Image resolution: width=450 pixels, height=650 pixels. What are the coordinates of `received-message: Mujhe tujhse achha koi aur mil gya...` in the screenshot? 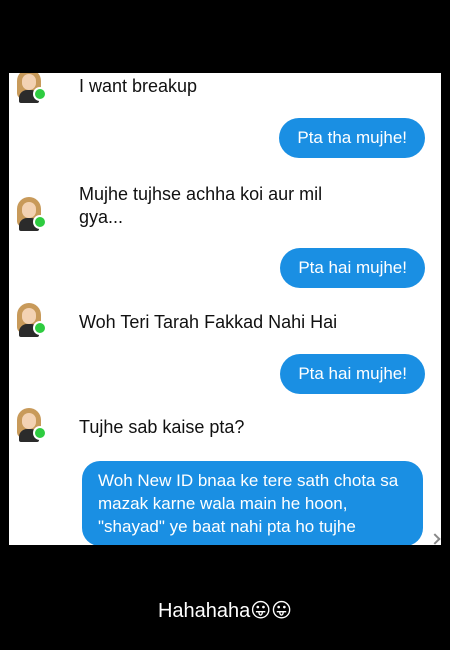 It's located at (201, 205).